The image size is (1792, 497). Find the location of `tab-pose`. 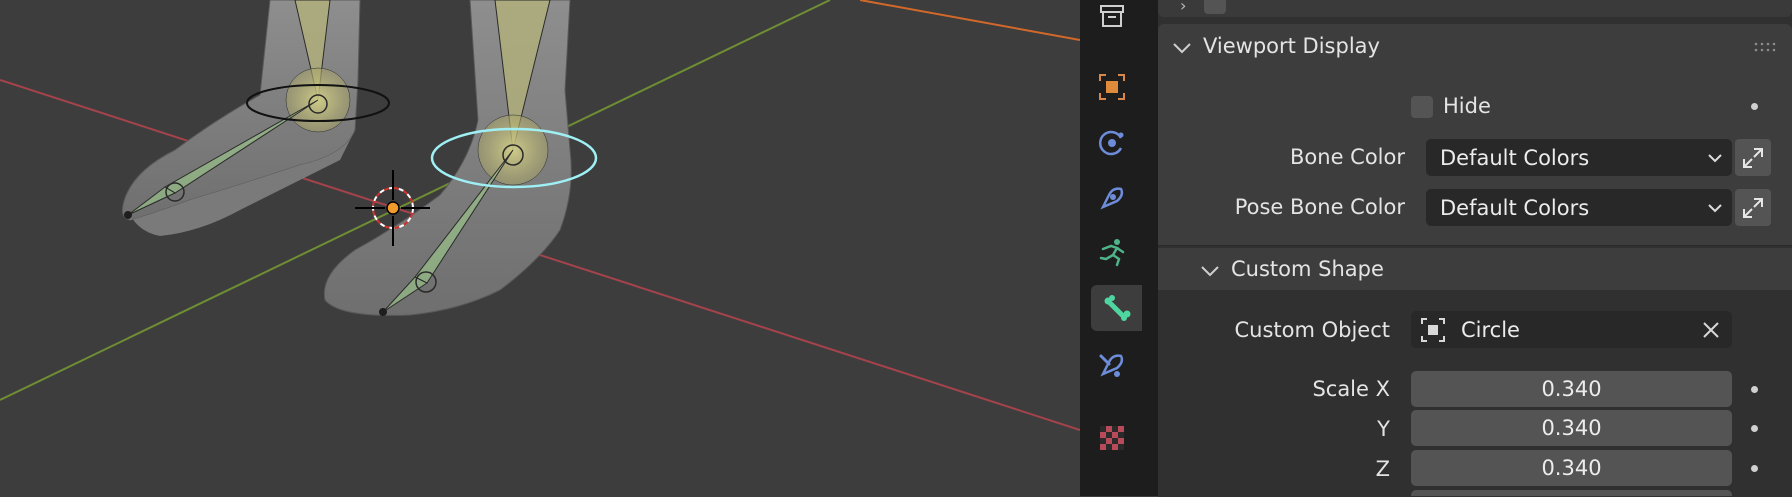

tab-pose is located at coordinates (1112, 252).